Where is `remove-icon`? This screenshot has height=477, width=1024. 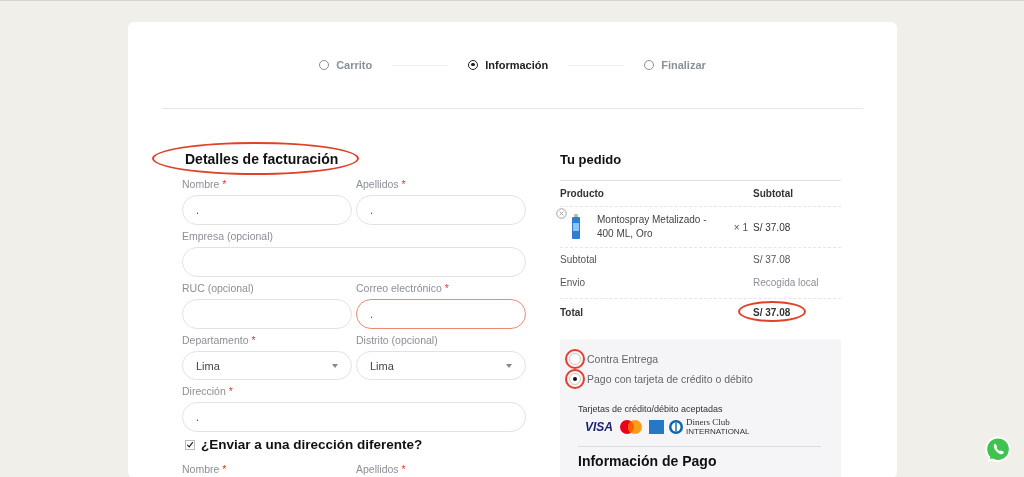
remove-icon is located at coordinates (561, 213).